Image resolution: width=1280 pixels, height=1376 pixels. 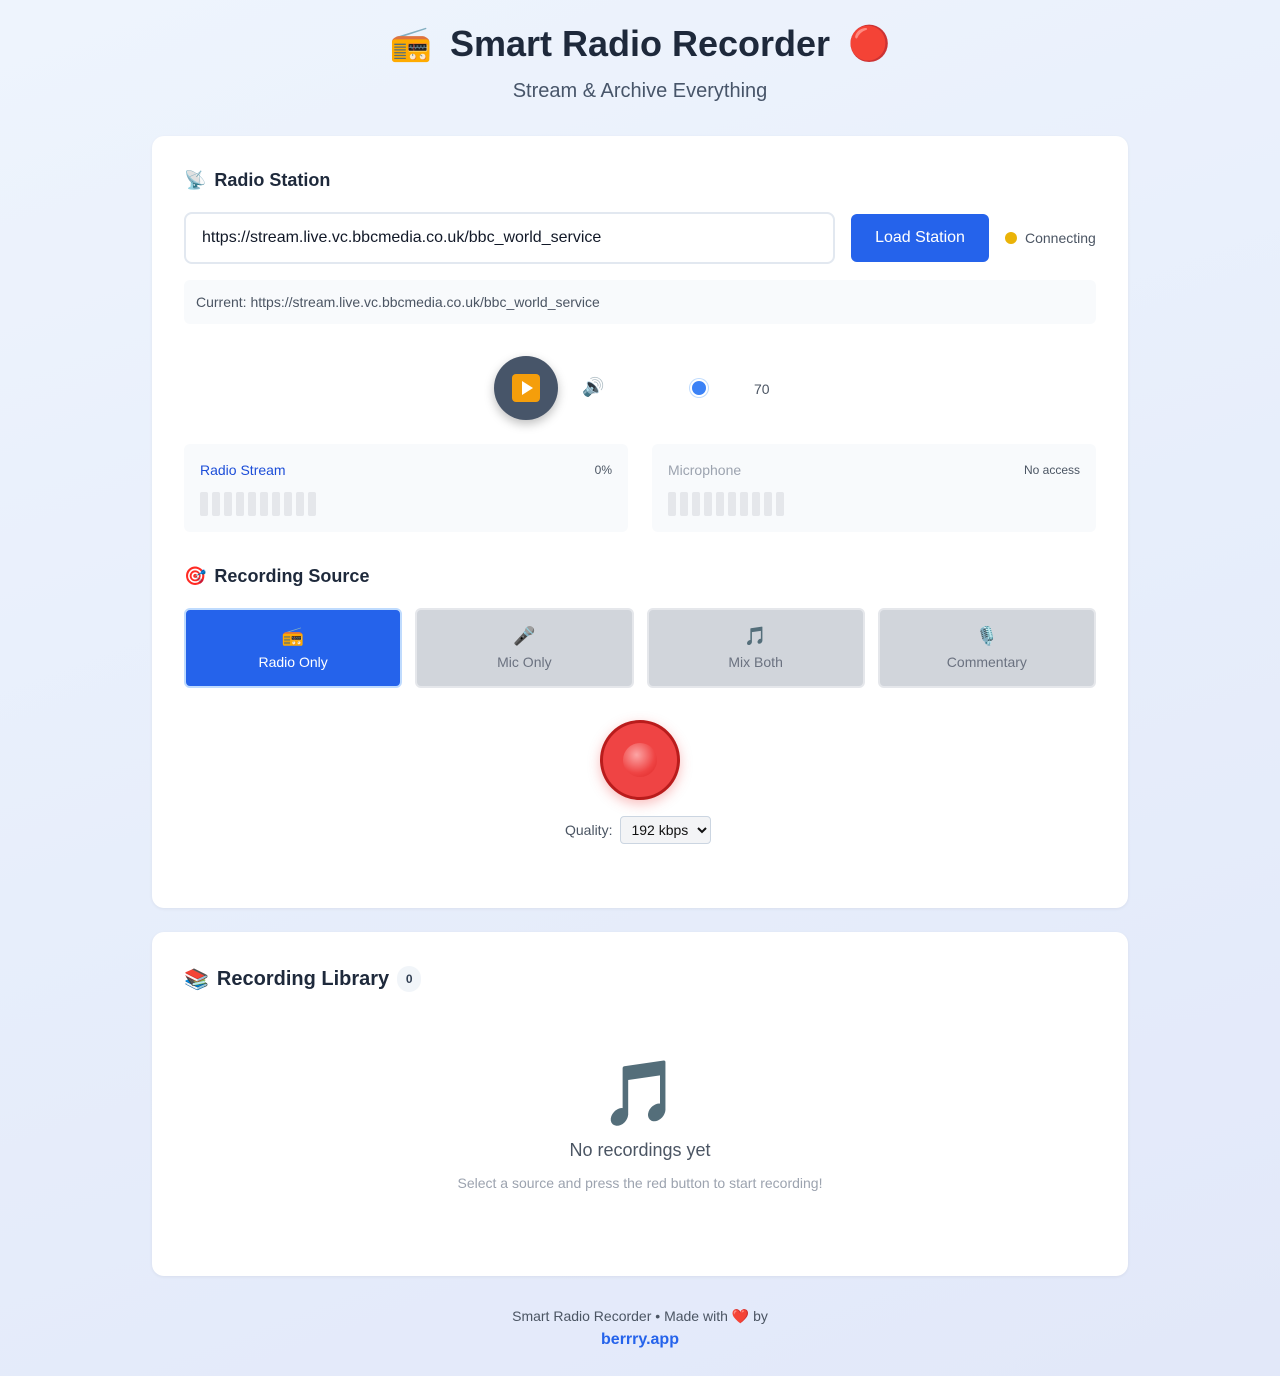 What do you see at coordinates (755, 648) in the screenshot?
I see `source-mix-both-button: 🎵 Mix Both` at bounding box center [755, 648].